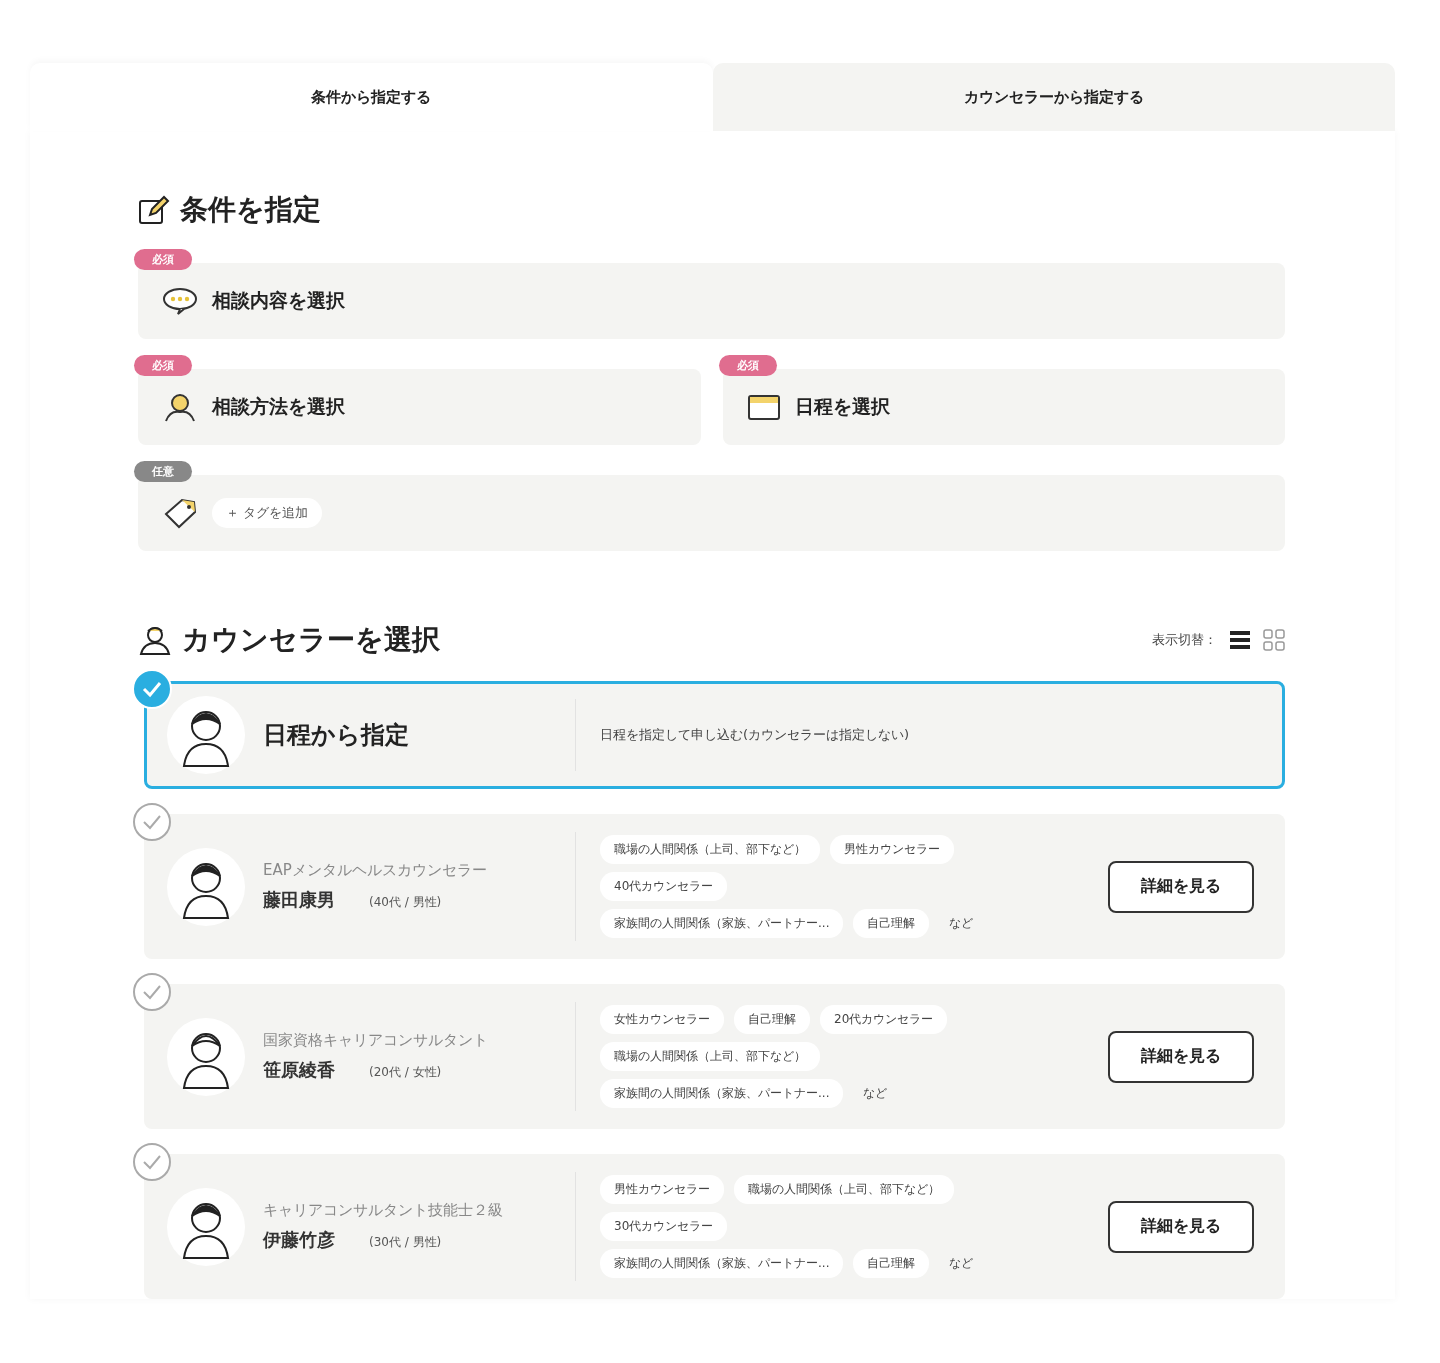 The width and height of the screenshot is (1440, 1363). Describe the element at coordinates (1240, 640) in the screenshot. I see `list-view-icon` at that location.